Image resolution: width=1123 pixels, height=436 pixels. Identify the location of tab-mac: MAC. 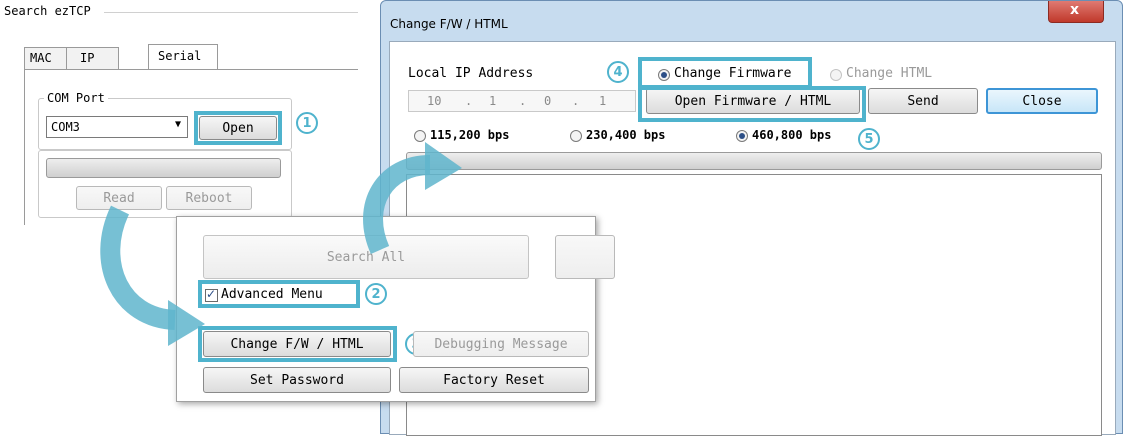
(45, 58).